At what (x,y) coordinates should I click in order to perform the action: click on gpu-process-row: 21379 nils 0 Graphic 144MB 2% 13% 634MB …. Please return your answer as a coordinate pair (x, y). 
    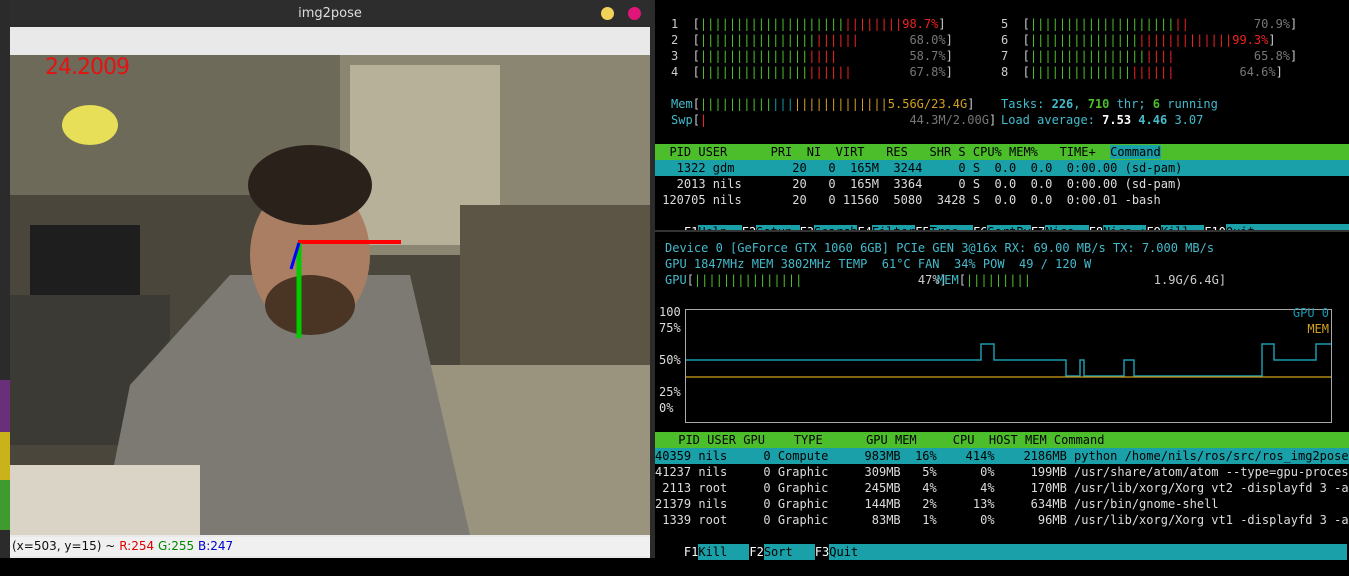
    Looking at the image, I should click on (937, 504).